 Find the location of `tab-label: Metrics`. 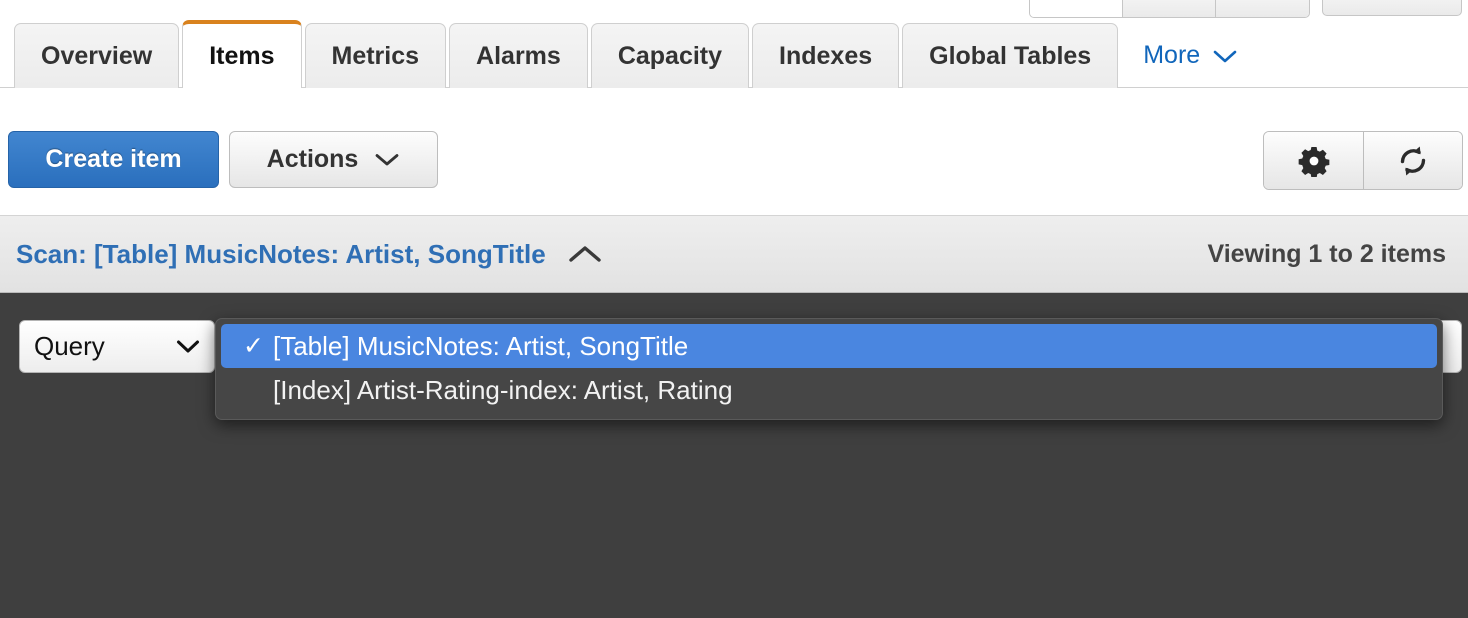

tab-label: Metrics is located at coordinates (375, 55).